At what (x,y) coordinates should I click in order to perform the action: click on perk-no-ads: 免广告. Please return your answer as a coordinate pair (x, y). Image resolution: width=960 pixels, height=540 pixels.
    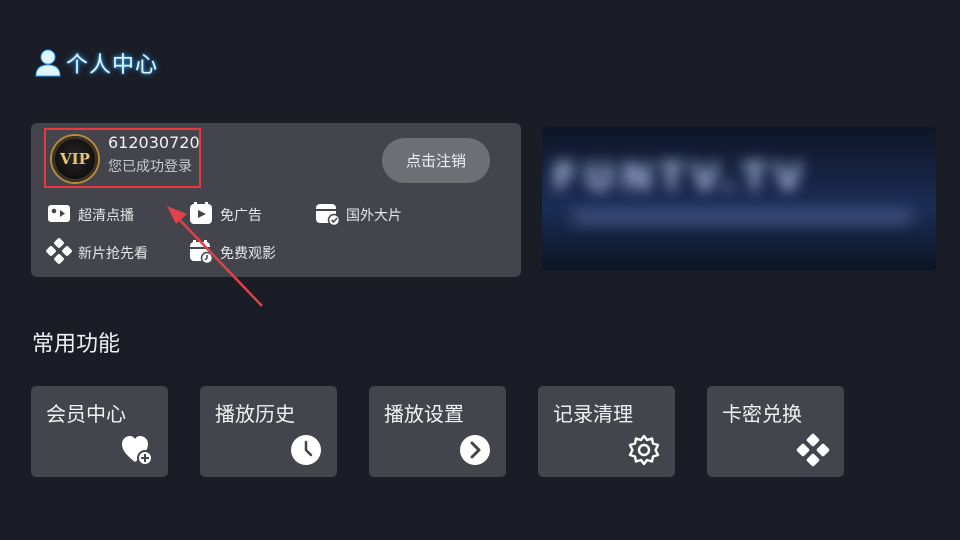
    Looking at the image, I should click on (225, 215).